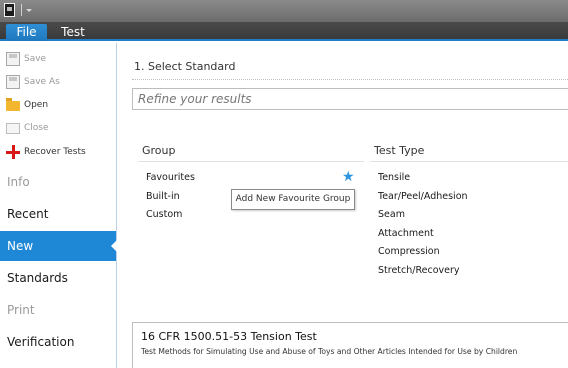  What do you see at coordinates (36, 105) in the screenshot?
I see `open-label: Open` at bounding box center [36, 105].